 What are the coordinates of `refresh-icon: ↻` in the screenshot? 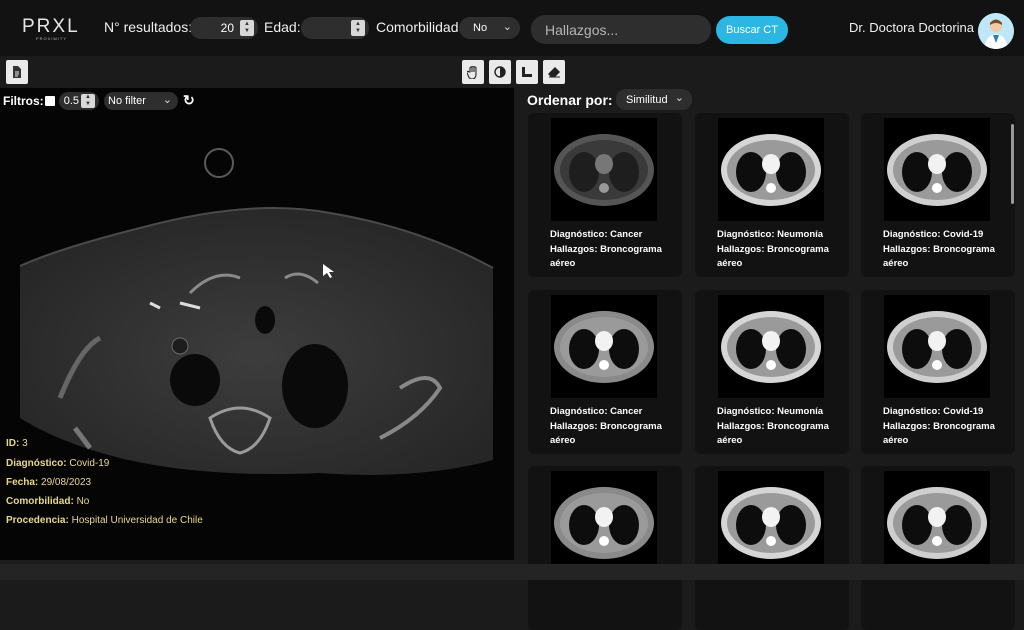 It's located at (189, 100).